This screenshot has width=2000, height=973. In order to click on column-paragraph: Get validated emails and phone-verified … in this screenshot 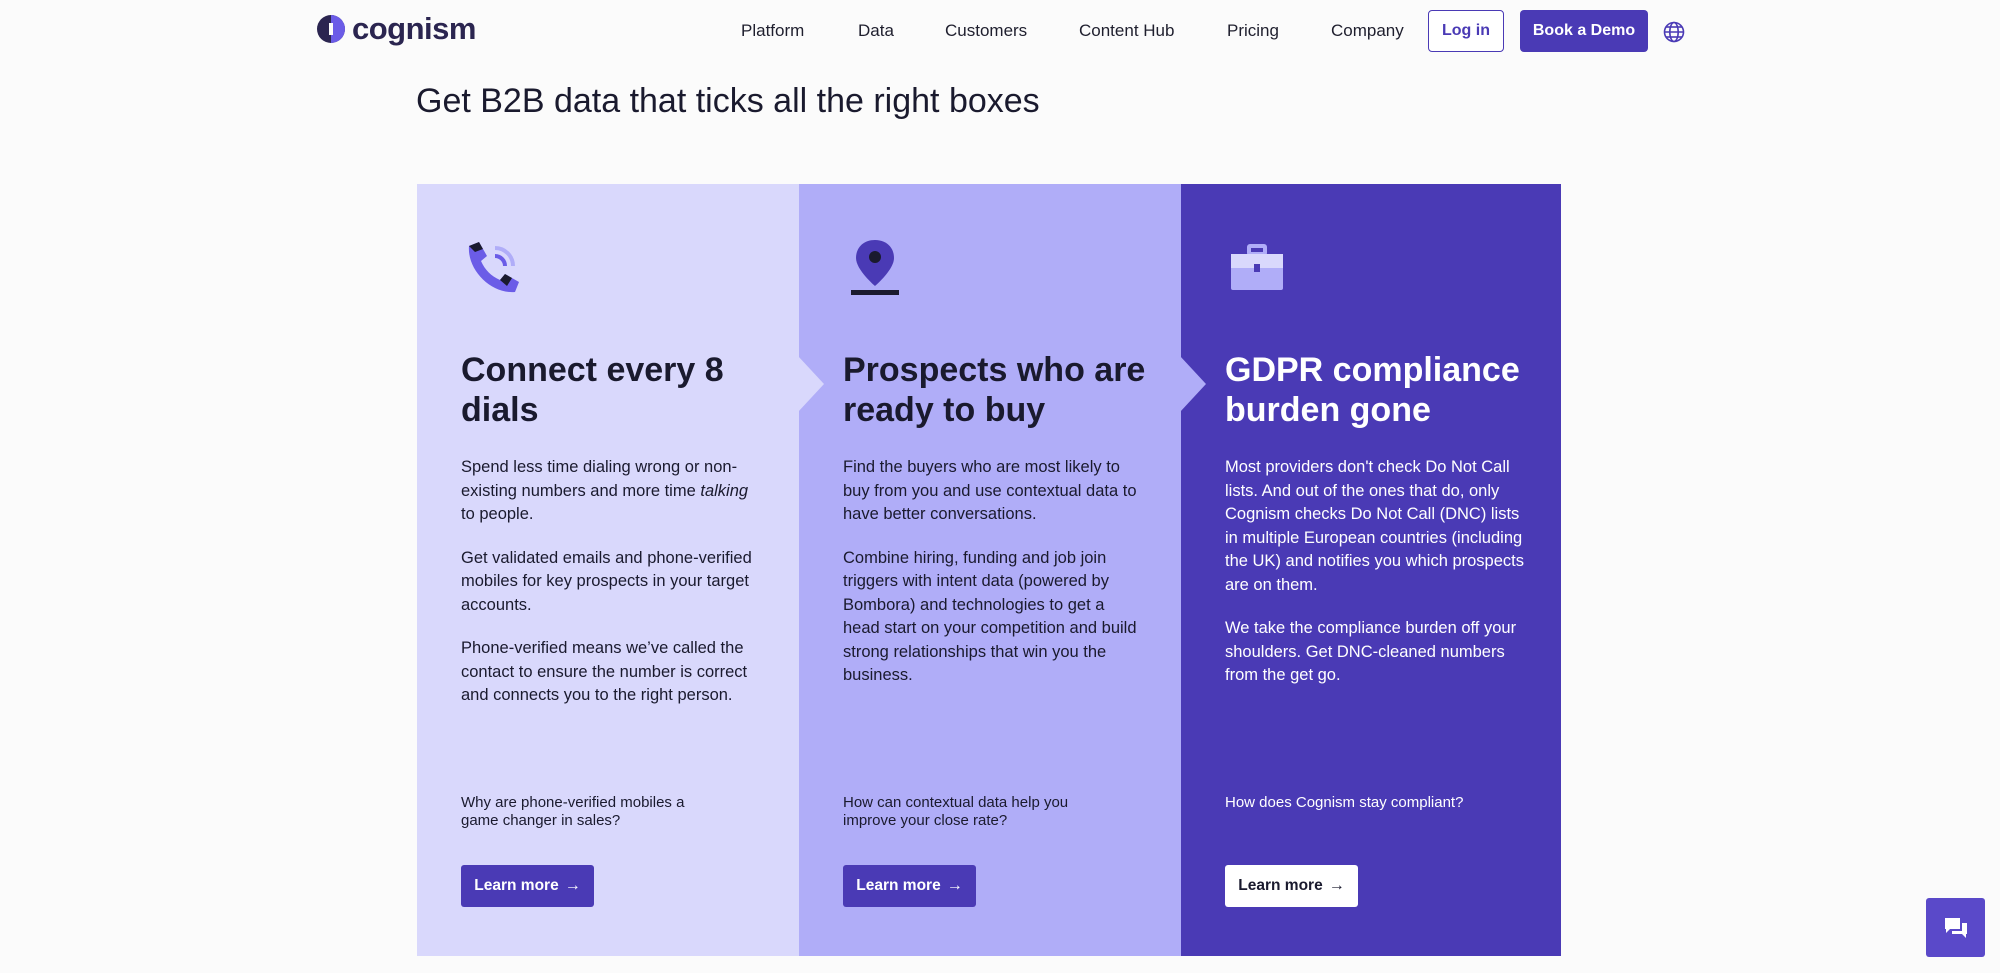, I will do `click(606, 581)`.